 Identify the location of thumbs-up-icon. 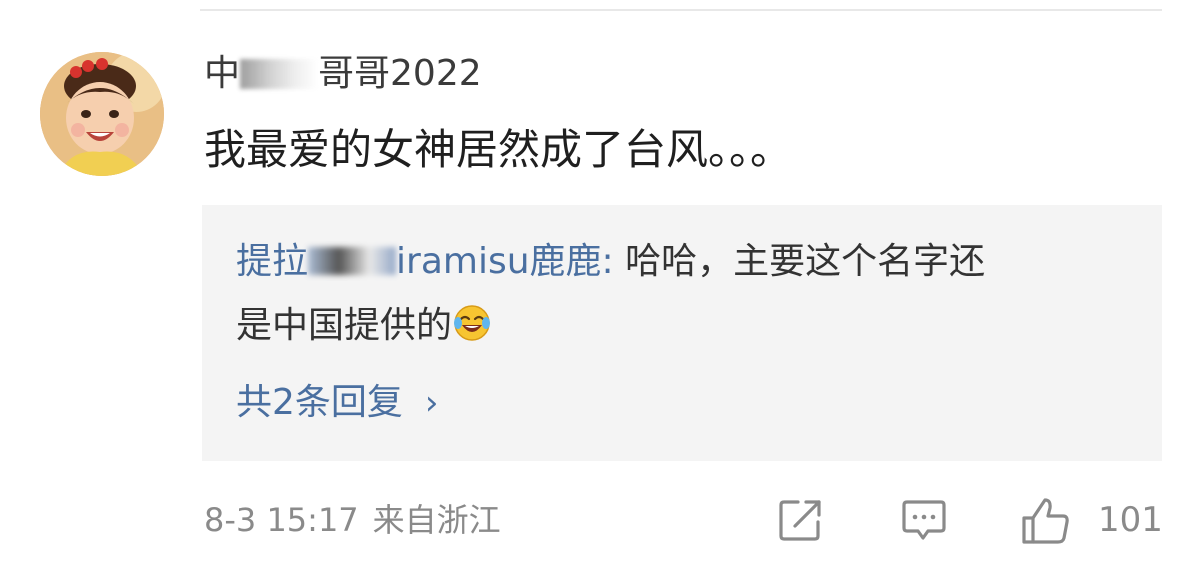
(1045, 521).